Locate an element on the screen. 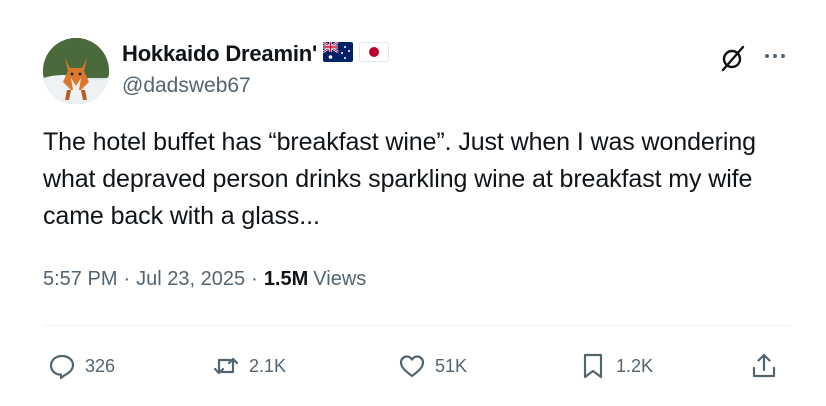 This screenshot has height=406, width=826. retweet-count: 2.1K is located at coordinates (268, 365).